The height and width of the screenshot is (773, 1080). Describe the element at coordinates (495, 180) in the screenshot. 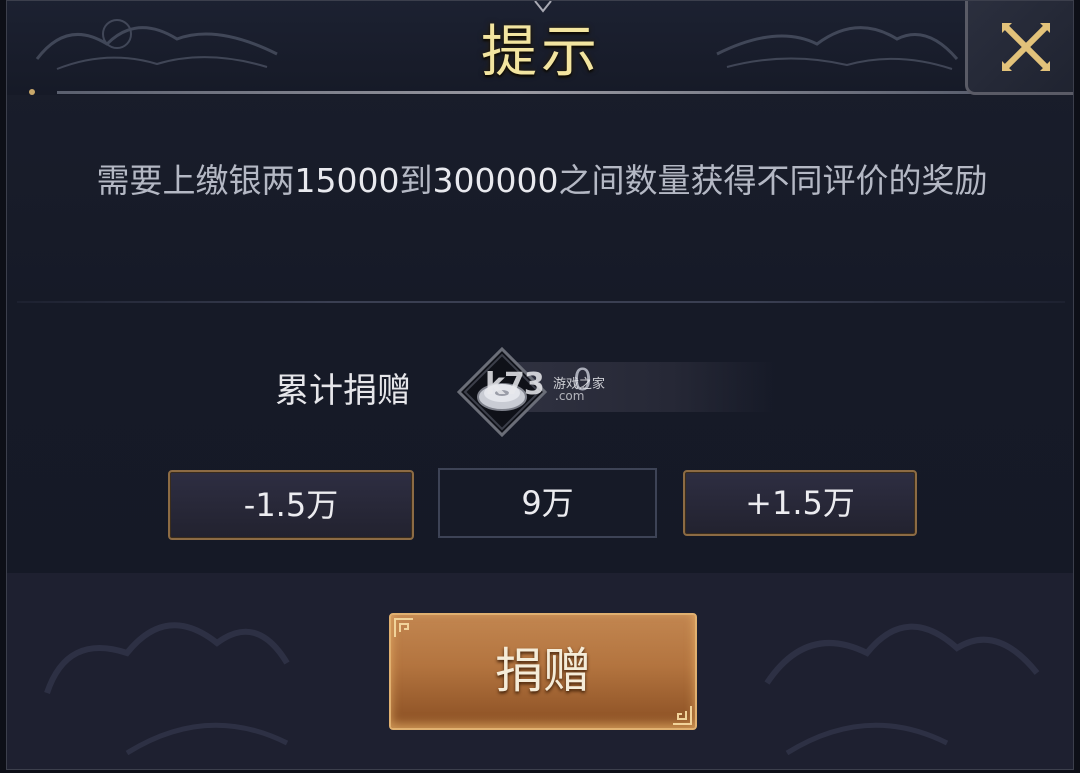

I see `message-max-amount: 300000` at that location.